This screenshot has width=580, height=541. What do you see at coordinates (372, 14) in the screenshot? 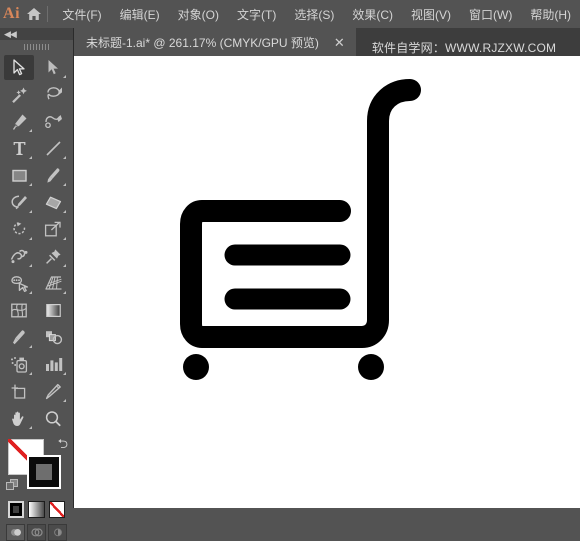
I see `menu-effect: 效果(C)` at bounding box center [372, 14].